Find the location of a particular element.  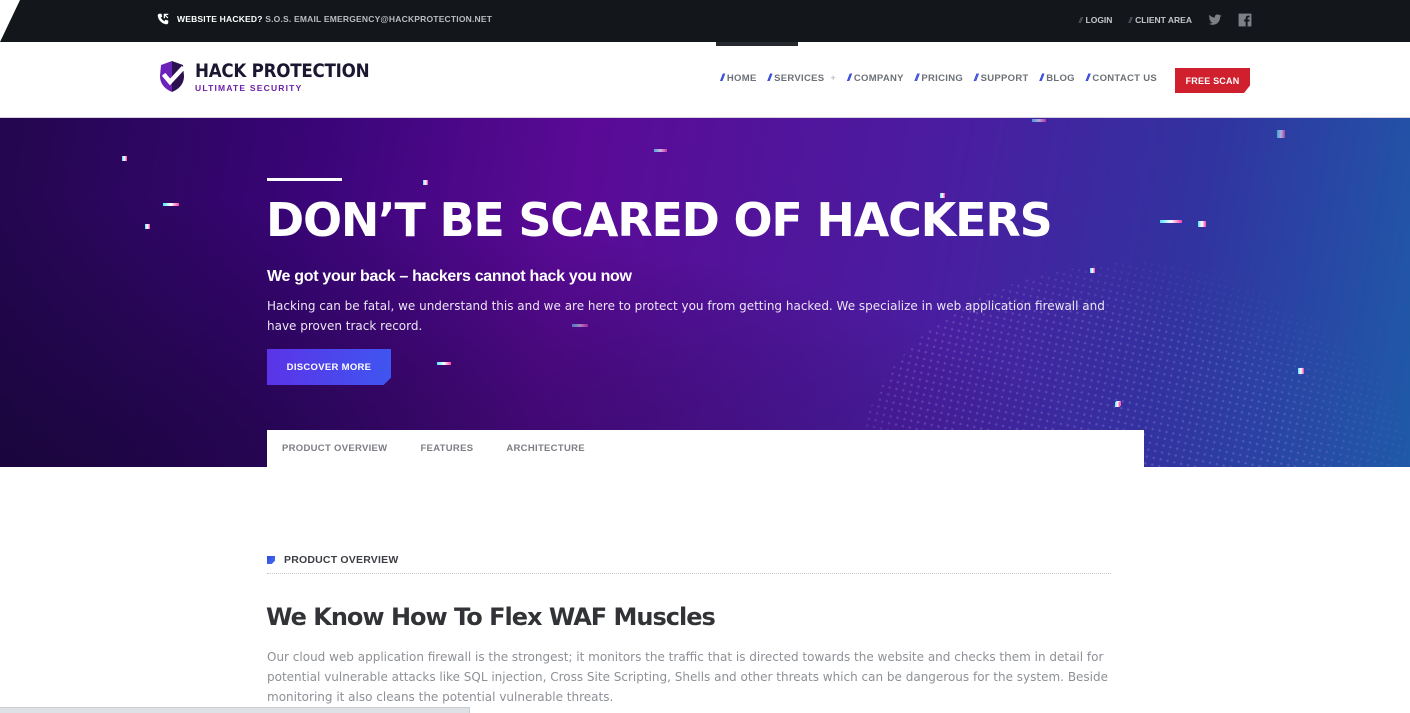

nav-label: COMPANY is located at coordinates (878, 78).